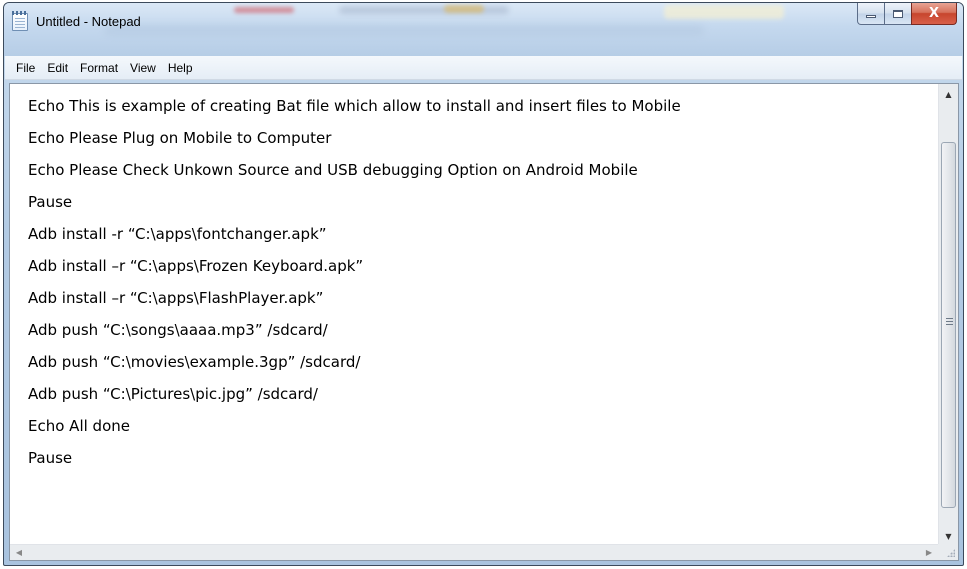 The image size is (967, 569). I want to click on caption-buttons: X, so click(907, 14).